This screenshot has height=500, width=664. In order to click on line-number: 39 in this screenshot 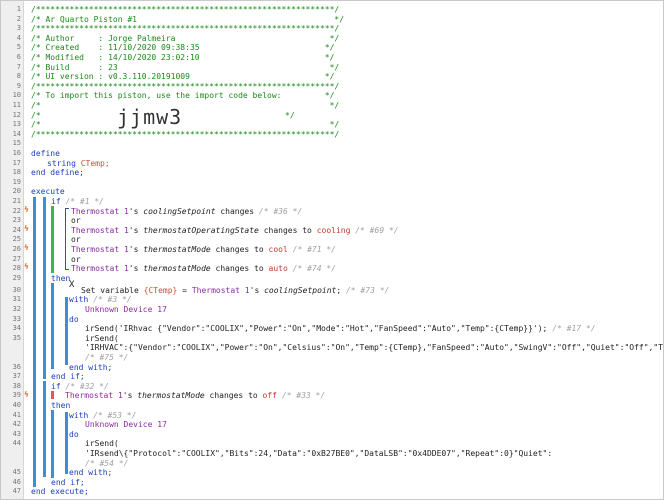, I will do `click(16, 395)`.